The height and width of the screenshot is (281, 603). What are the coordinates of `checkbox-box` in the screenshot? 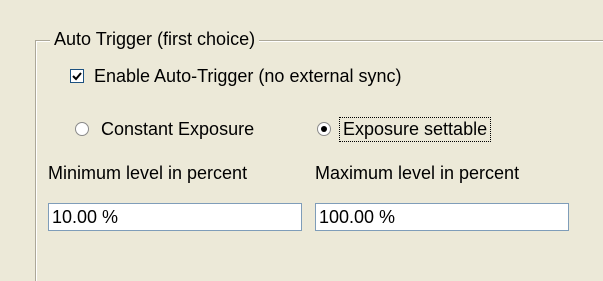 It's located at (77, 76).